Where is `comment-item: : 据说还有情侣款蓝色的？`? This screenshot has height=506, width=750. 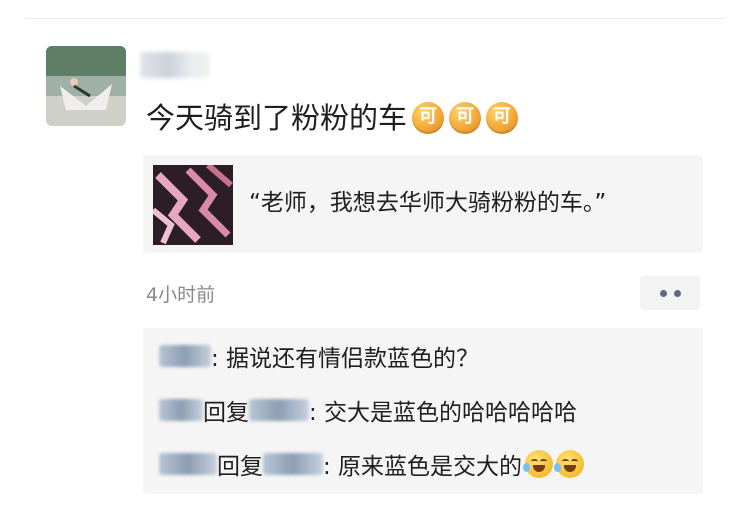
comment-item: : 据说还有情侣款蓝色的？ is located at coordinates (319, 356).